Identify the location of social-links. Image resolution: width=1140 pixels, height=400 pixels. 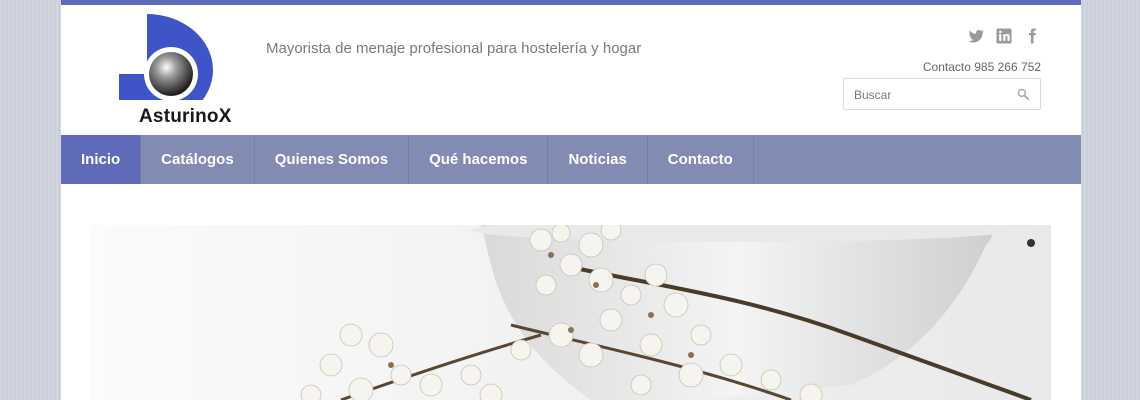
(1004, 36).